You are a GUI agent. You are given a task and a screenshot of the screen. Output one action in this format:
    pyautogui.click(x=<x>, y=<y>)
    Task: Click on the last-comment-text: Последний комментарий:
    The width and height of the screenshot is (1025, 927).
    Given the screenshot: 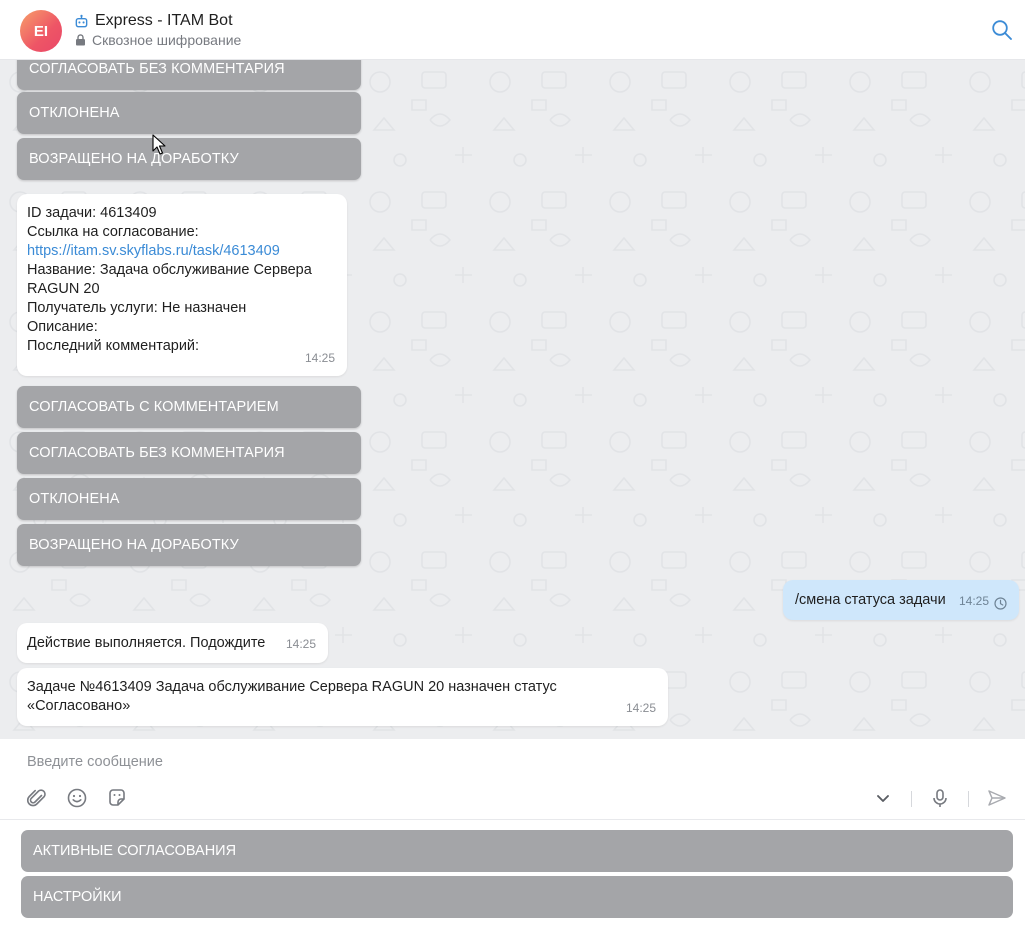 What is the action you would take?
    pyautogui.click(x=113, y=346)
    